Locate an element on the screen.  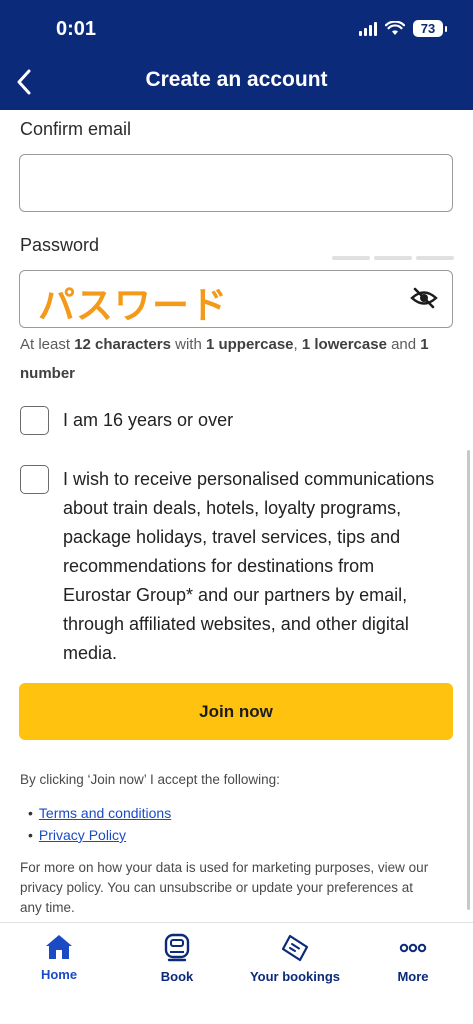
page-title: Create an account is located at coordinates (236, 79).